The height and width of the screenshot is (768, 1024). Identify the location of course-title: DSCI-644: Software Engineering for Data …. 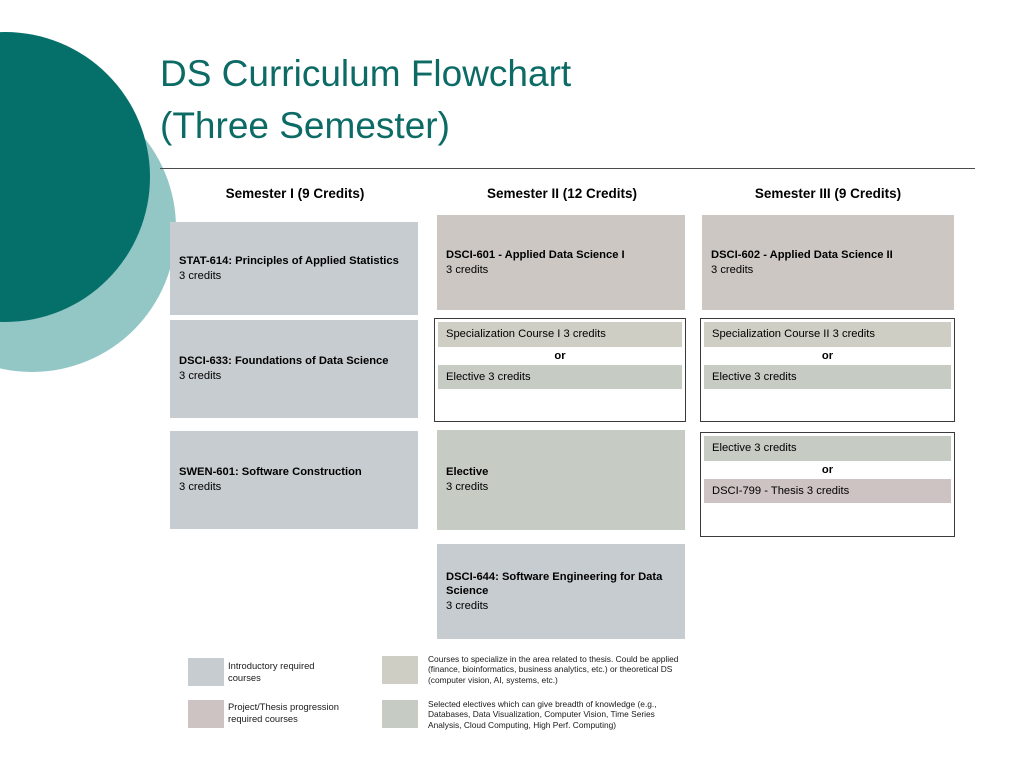
(554, 584).